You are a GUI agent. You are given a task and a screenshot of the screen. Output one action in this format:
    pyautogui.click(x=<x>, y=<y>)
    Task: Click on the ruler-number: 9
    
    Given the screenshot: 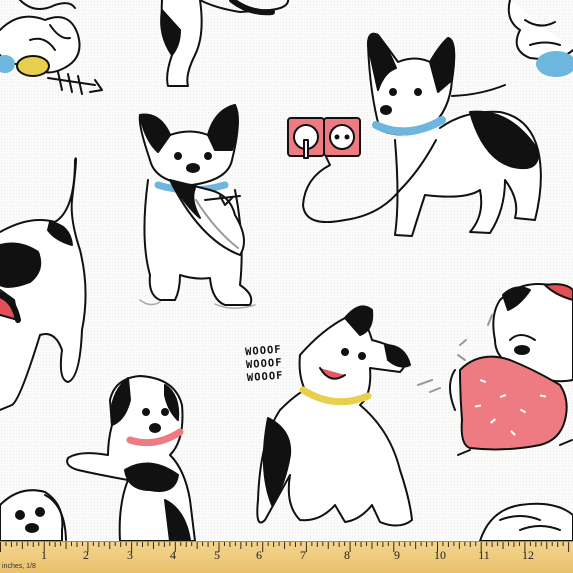 What is the action you would take?
    pyautogui.click(x=397, y=555)
    